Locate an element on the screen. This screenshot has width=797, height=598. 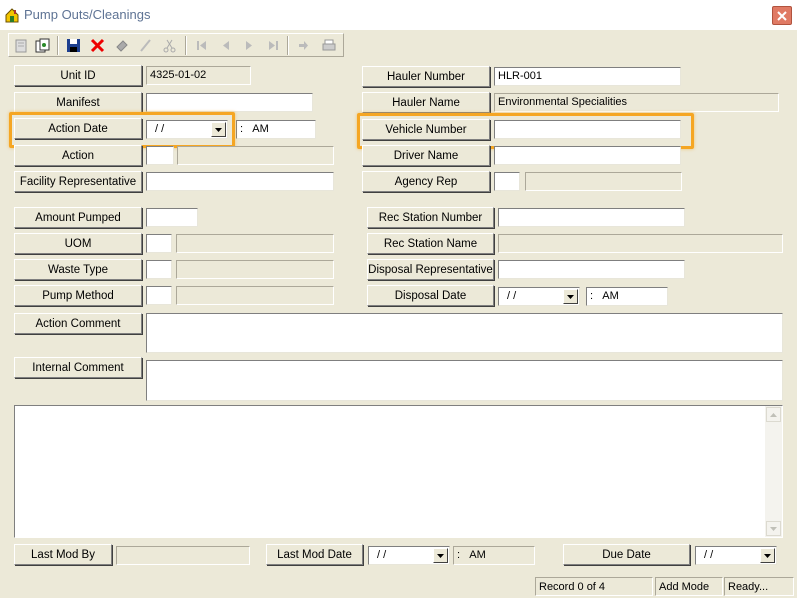
cut-icon is located at coordinates (169, 45).